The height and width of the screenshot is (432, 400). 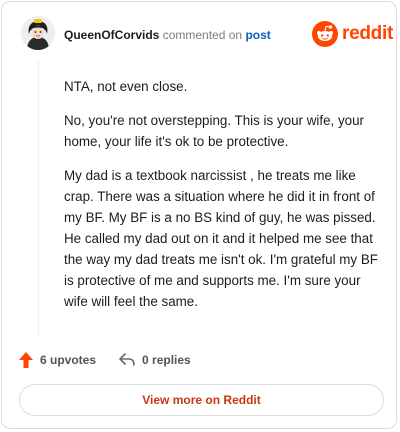 What do you see at coordinates (127, 359) in the screenshot?
I see `reply-arrow-icon` at bounding box center [127, 359].